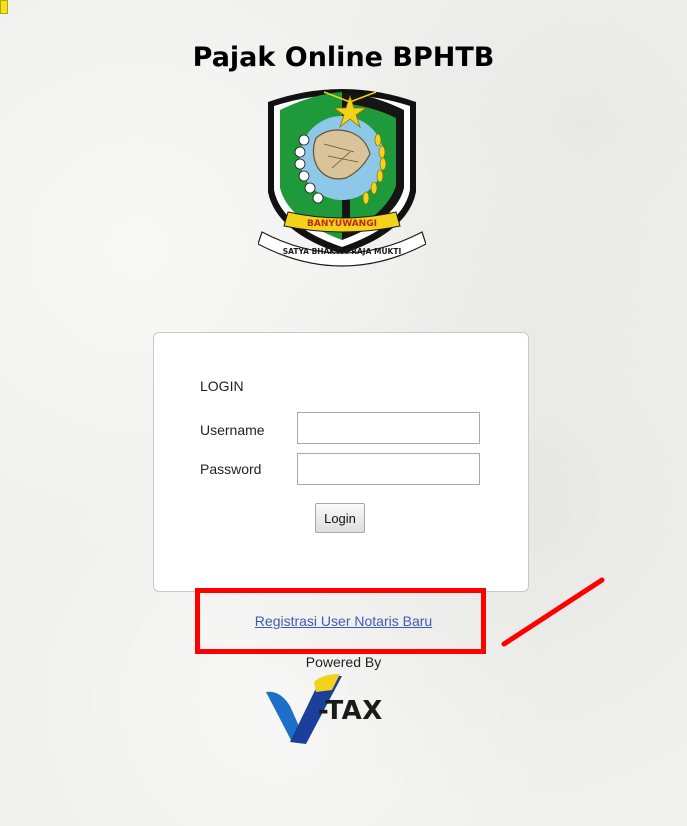 Image resolution: width=687 pixels, height=826 pixels. I want to click on annotation-line, so click(553, 612).